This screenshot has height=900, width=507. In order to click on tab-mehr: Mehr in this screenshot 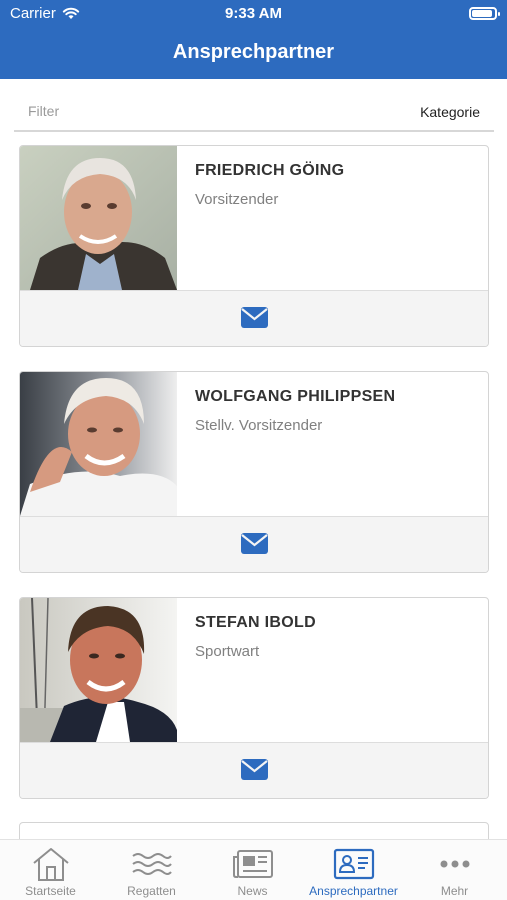, I will do `click(454, 870)`.